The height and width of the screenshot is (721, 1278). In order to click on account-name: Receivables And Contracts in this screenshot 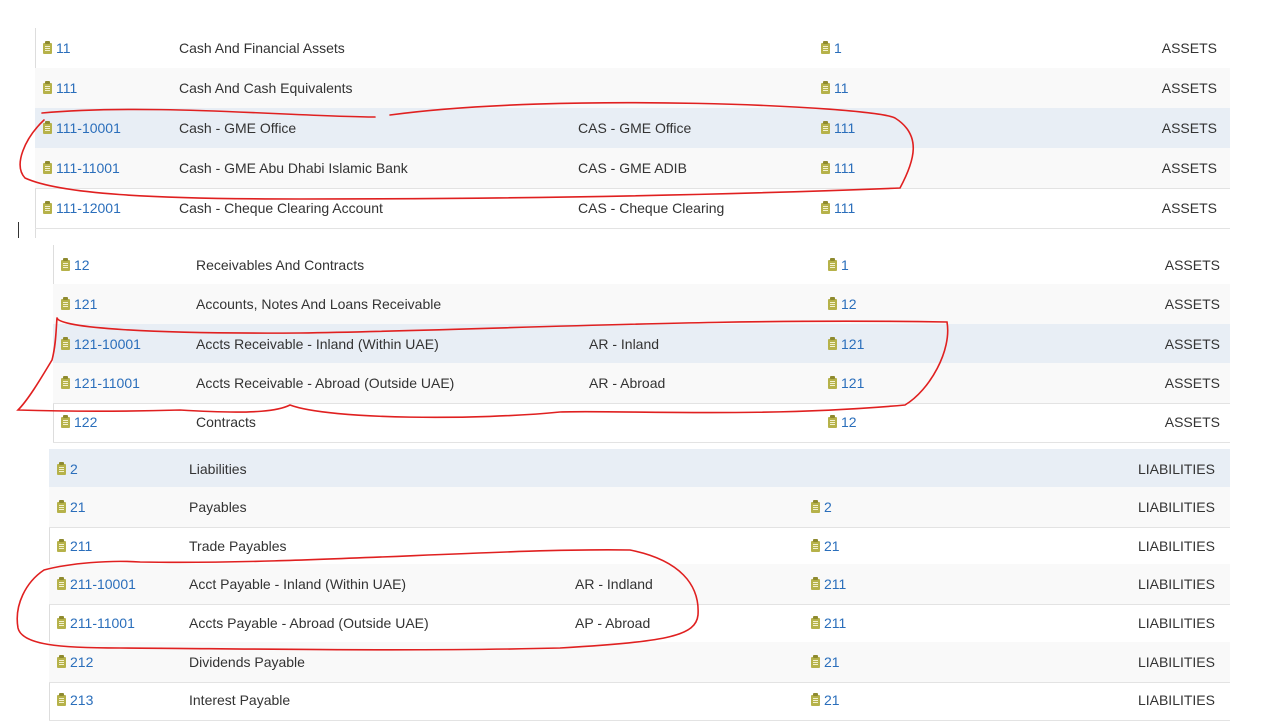, I will do `click(280, 265)`.